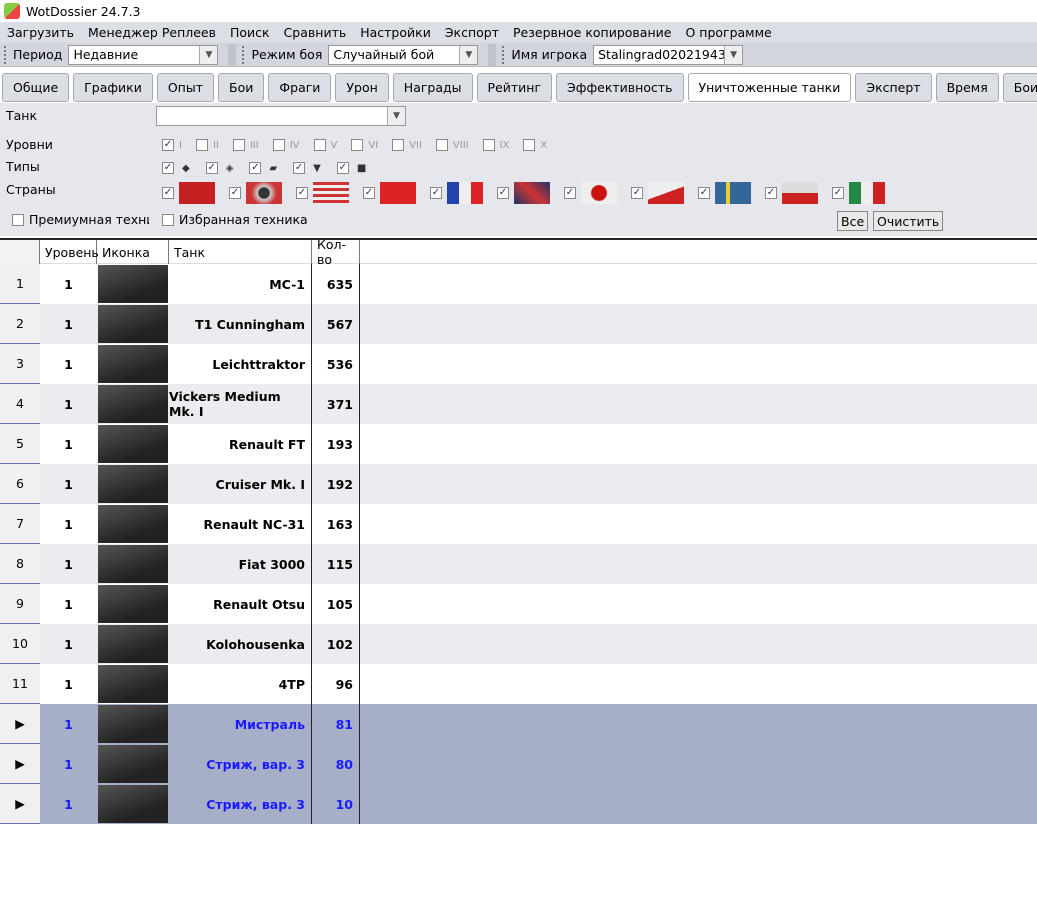 Image resolution: width=1037 pixels, height=923 pixels. I want to click on tab-7: Рейтинг, so click(514, 87).